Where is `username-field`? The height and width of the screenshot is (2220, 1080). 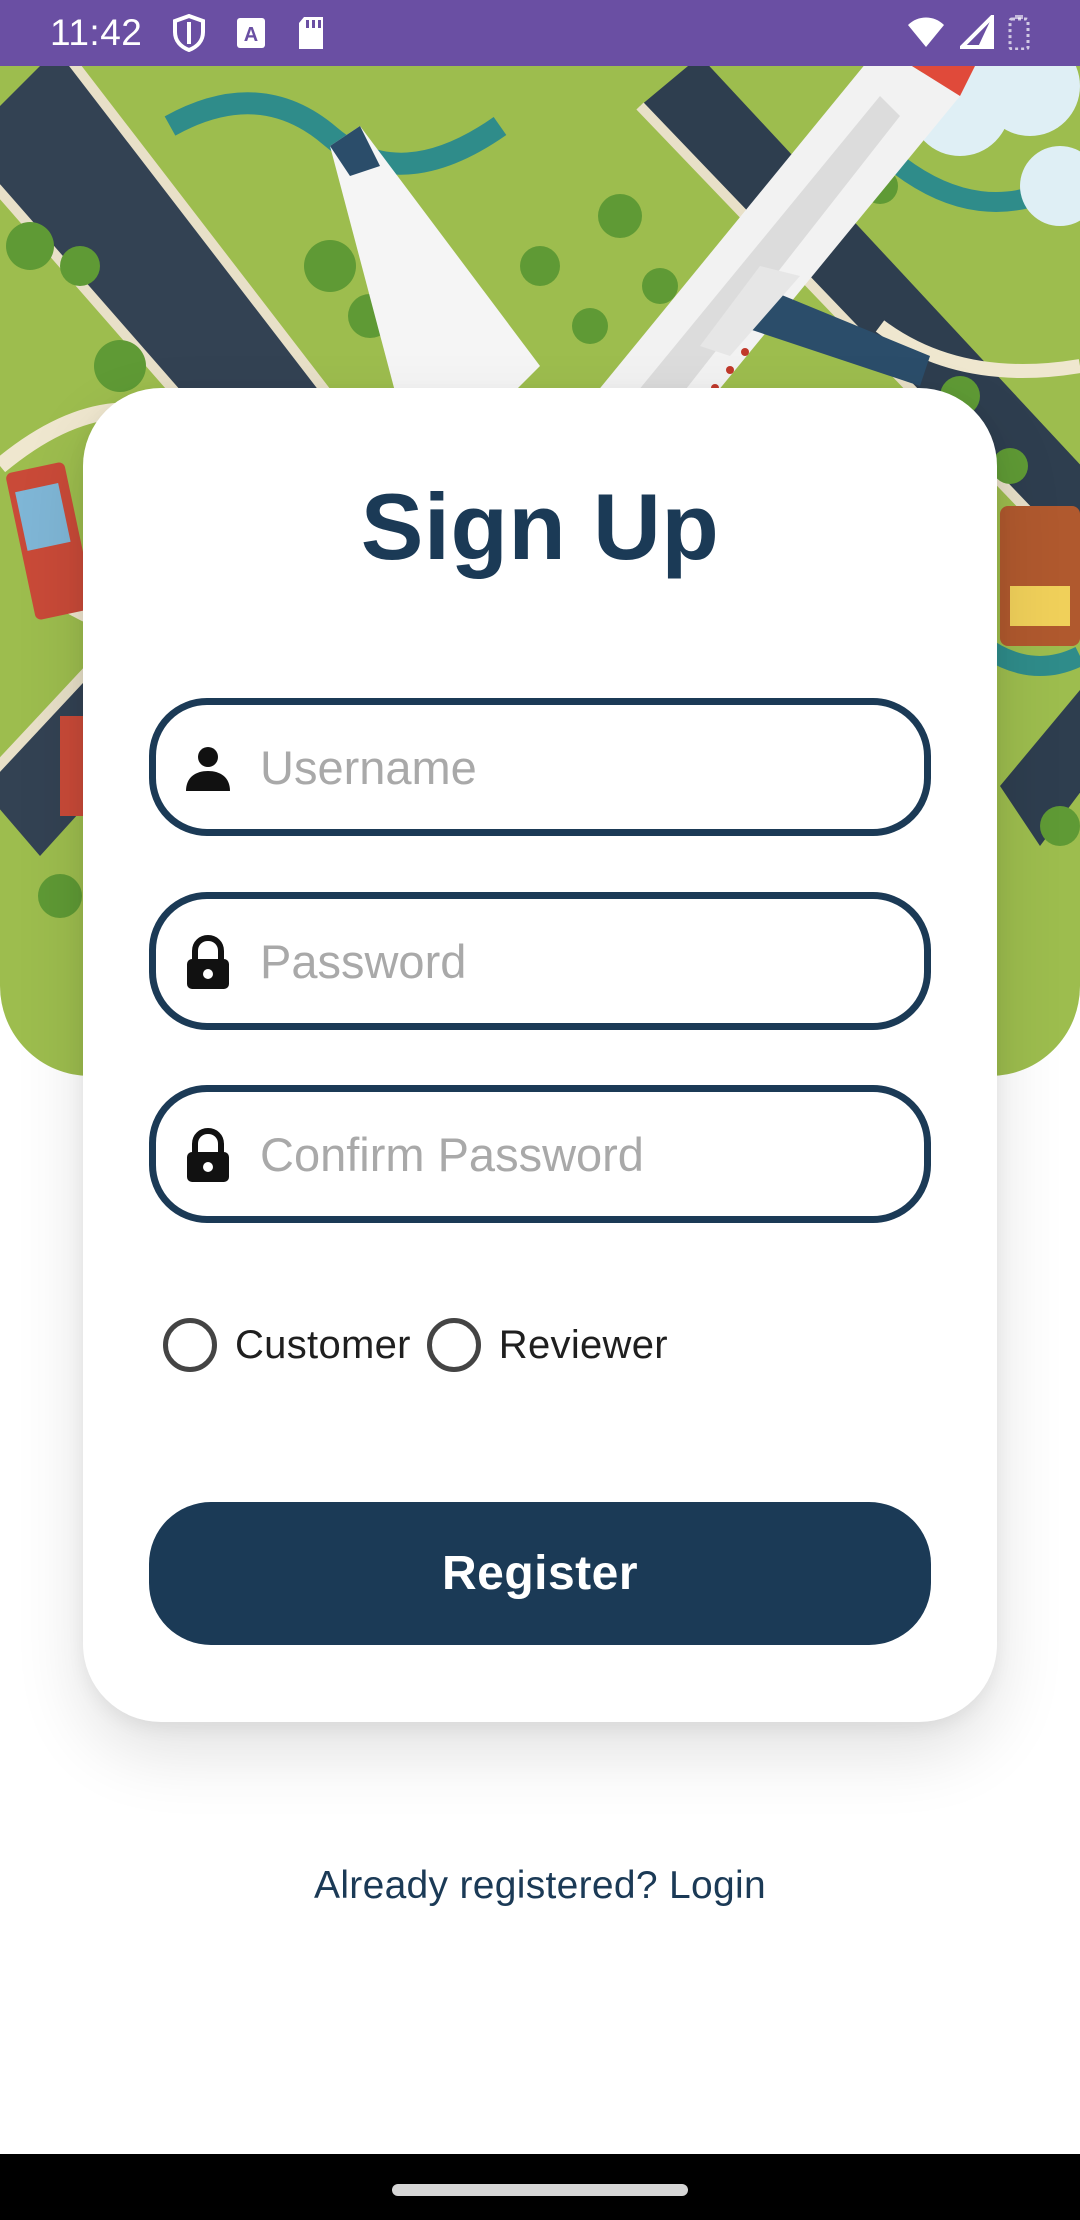 username-field is located at coordinates (540, 767).